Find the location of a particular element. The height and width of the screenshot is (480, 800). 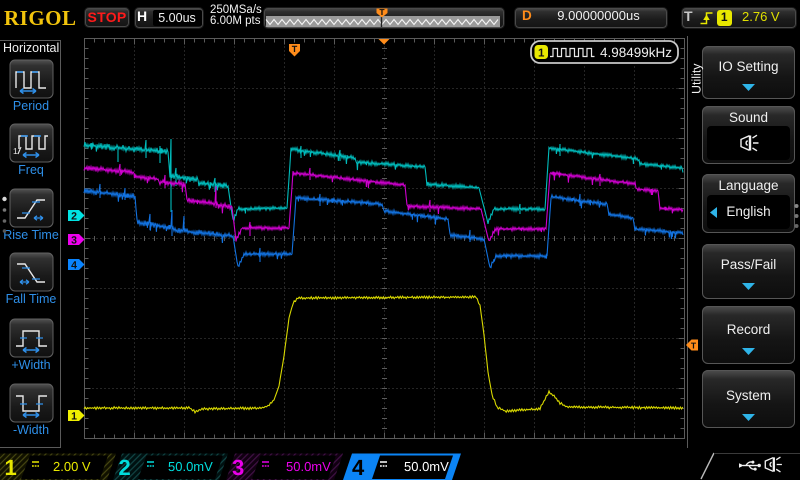

svg-text: Utility is located at coordinates (697, 78).